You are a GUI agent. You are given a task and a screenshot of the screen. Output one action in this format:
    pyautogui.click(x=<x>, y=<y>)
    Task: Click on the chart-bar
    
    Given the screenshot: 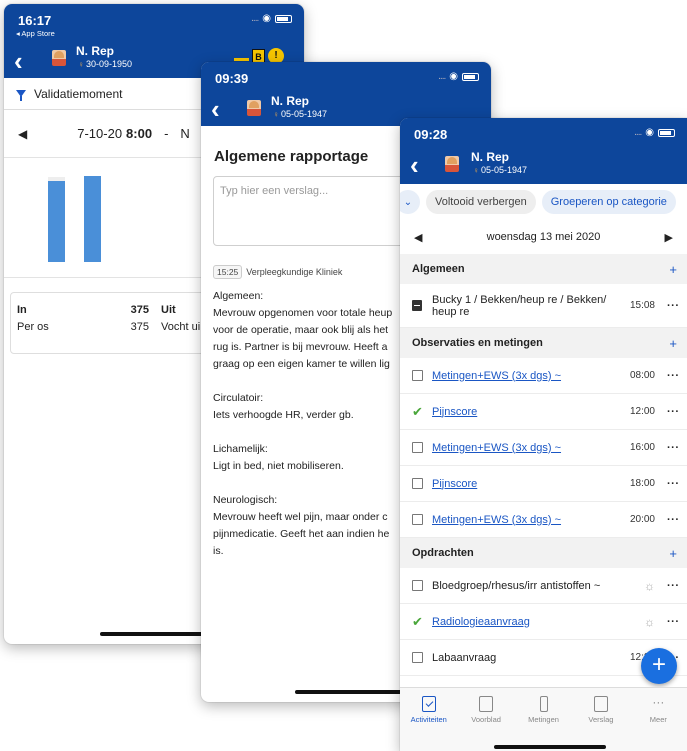 What is the action you would take?
    pyautogui.click(x=92, y=218)
    